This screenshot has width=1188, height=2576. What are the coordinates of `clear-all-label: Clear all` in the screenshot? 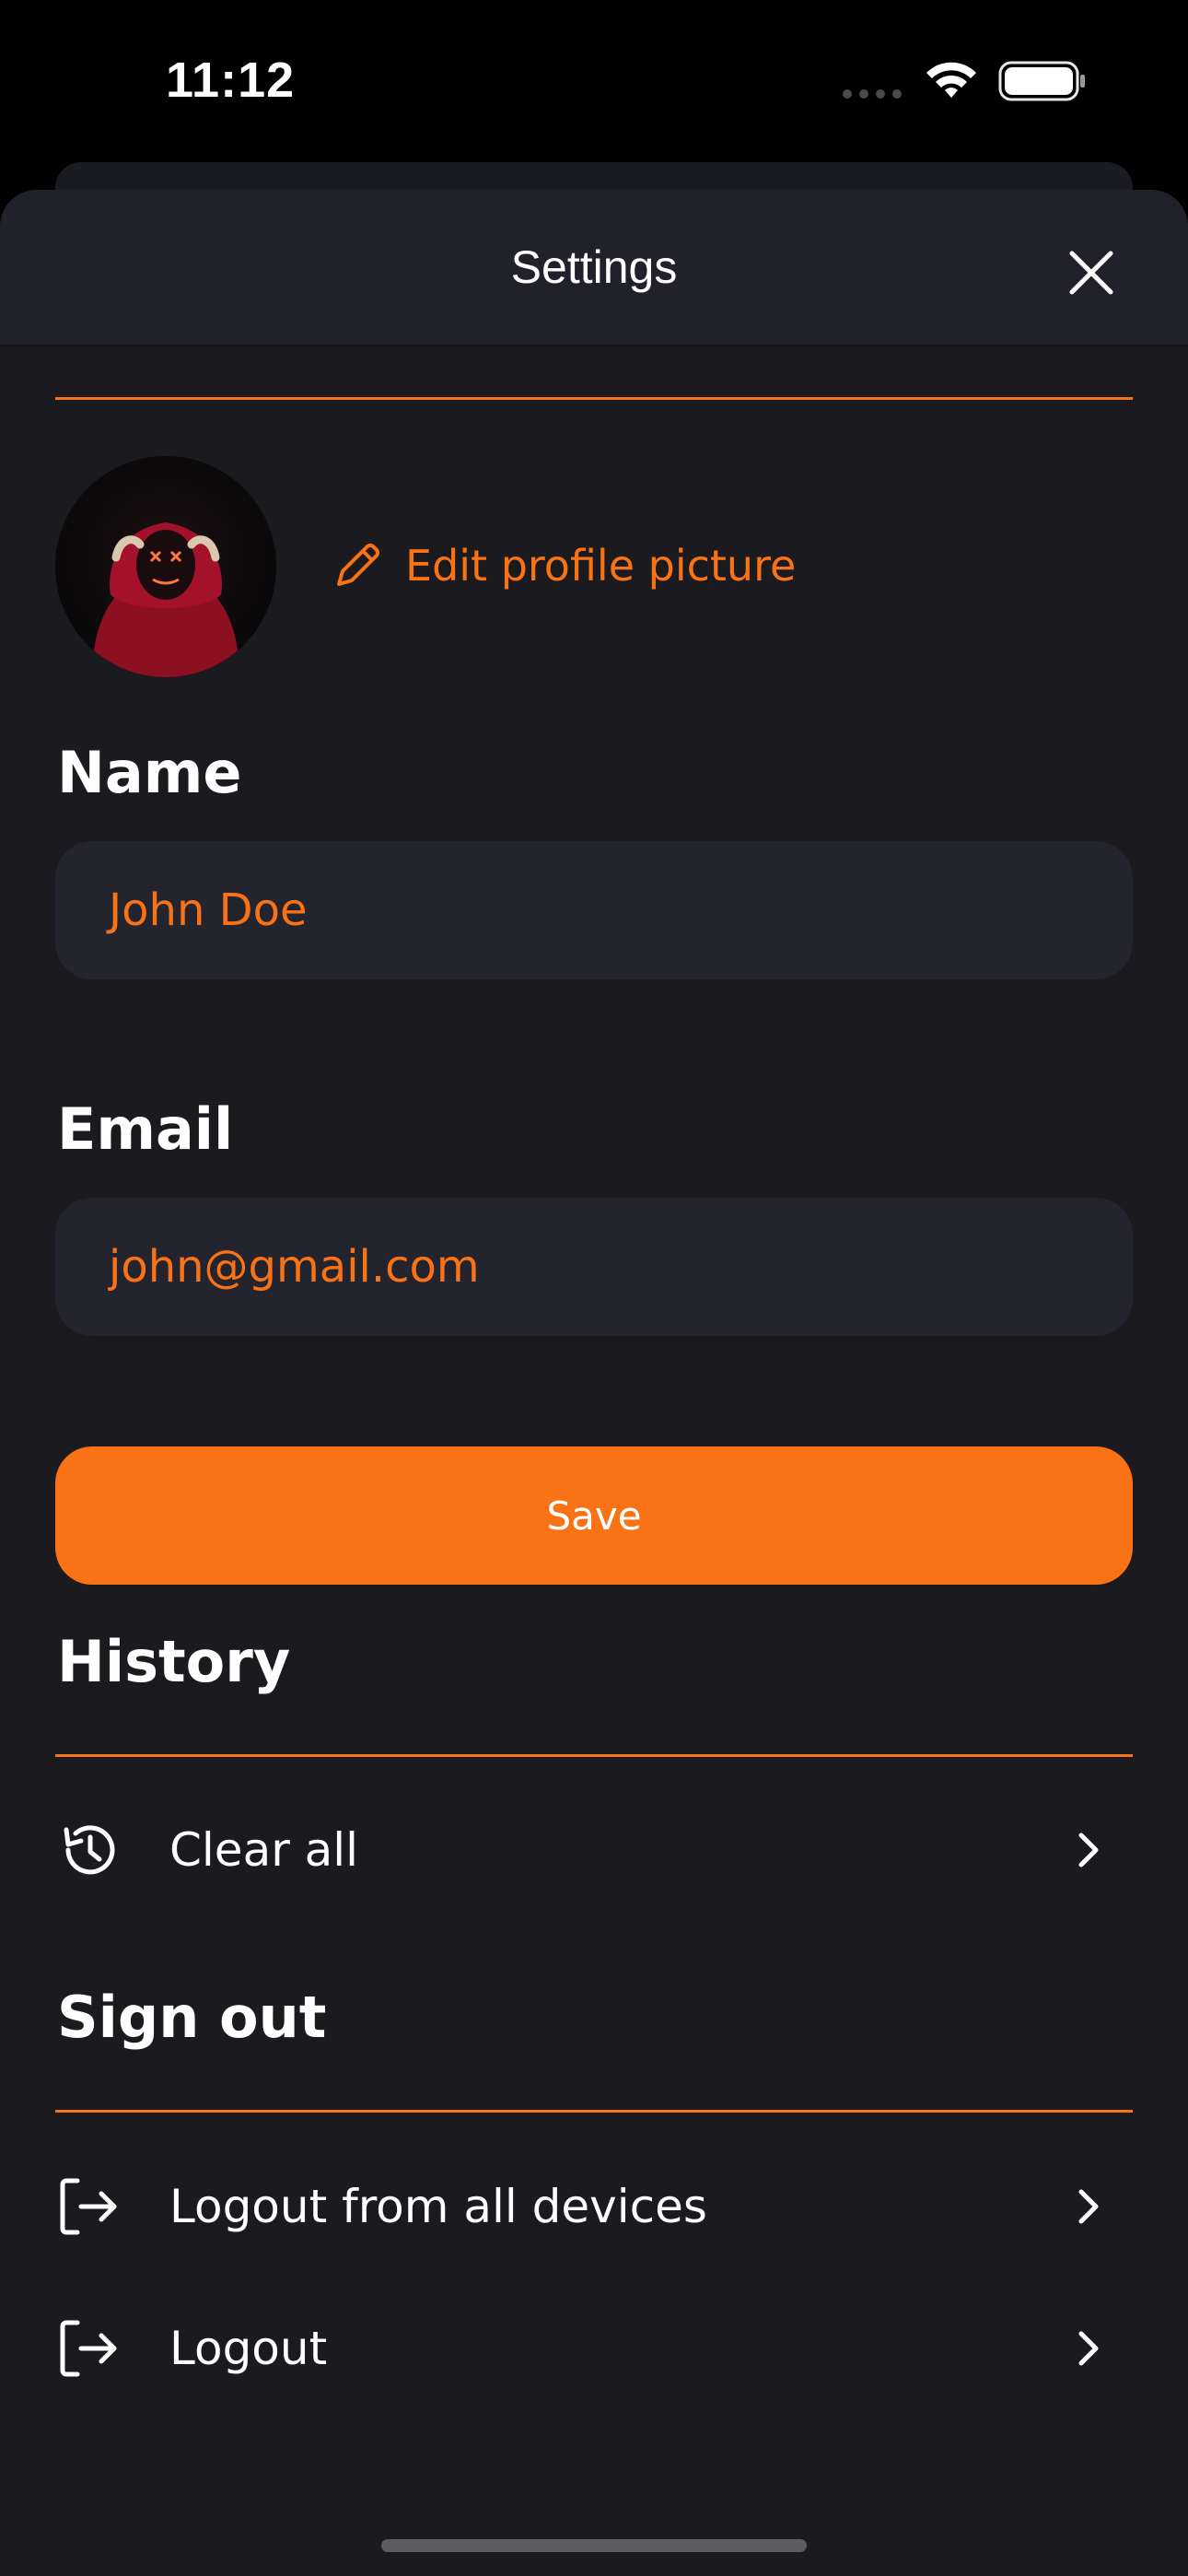 It's located at (264, 1850).